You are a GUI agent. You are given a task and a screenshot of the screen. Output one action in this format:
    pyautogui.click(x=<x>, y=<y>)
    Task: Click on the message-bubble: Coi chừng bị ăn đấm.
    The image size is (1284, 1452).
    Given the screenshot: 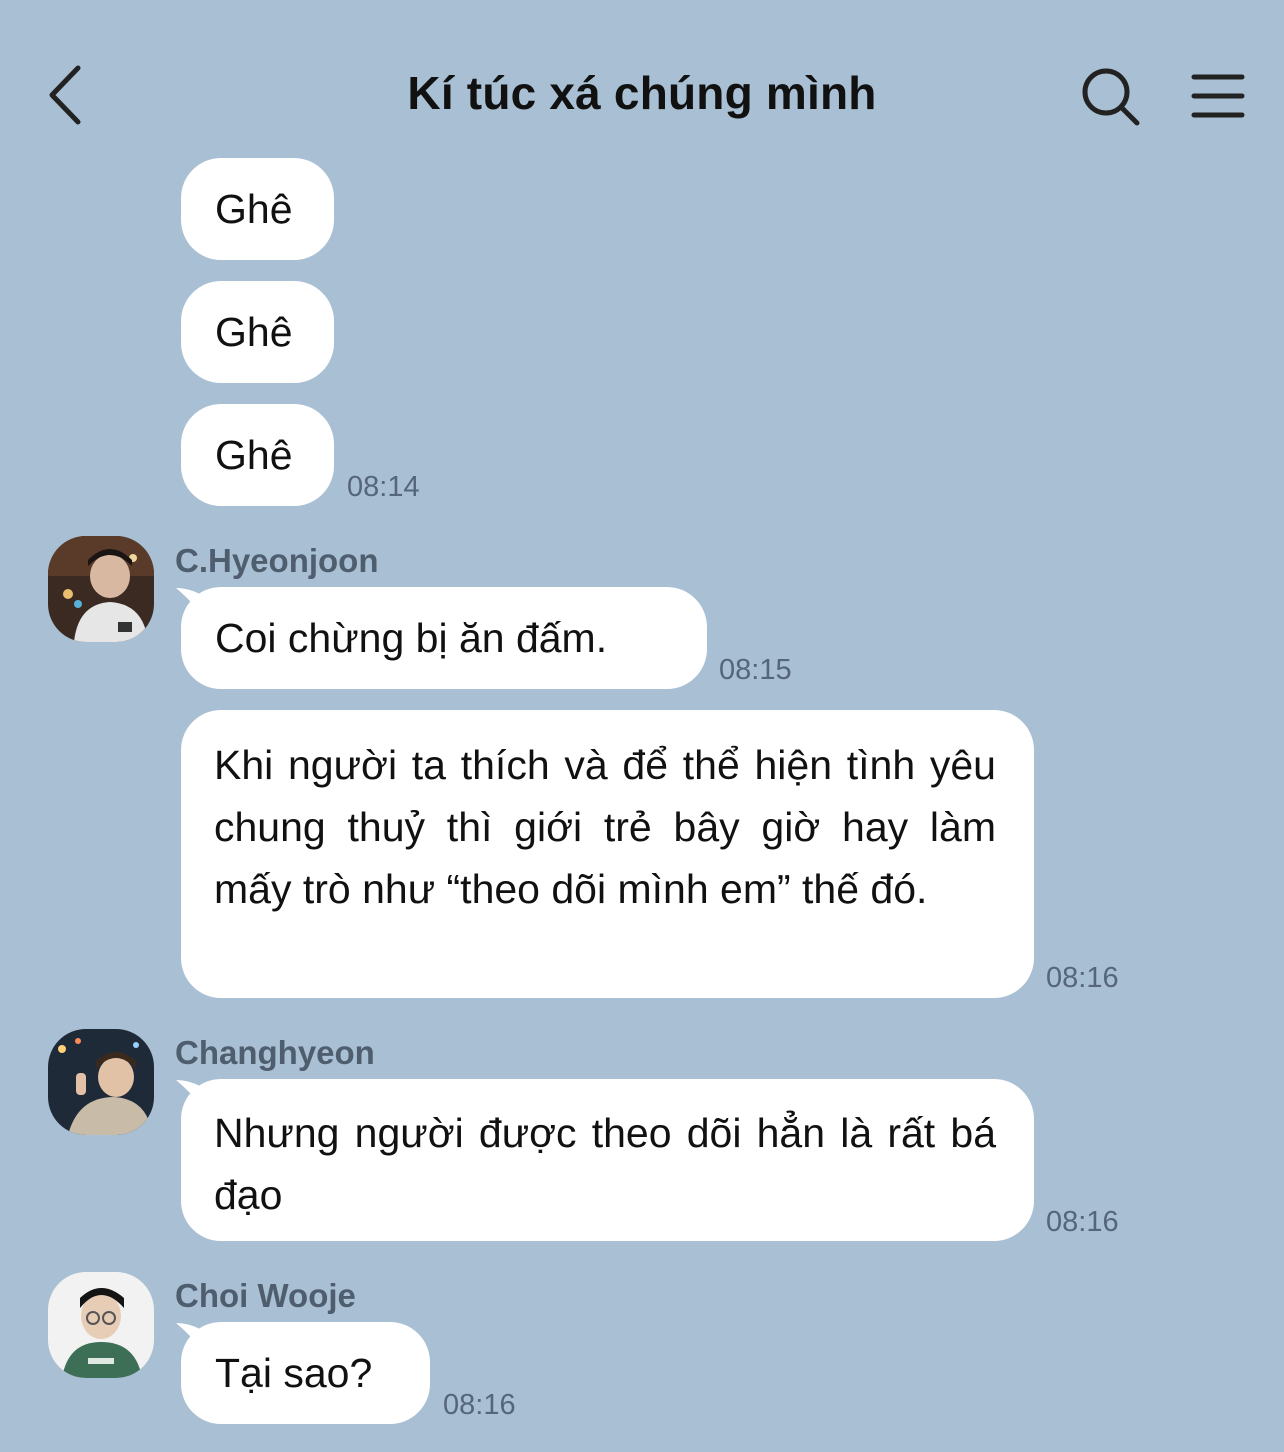 What is the action you would take?
    pyautogui.click(x=444, y=638)
    